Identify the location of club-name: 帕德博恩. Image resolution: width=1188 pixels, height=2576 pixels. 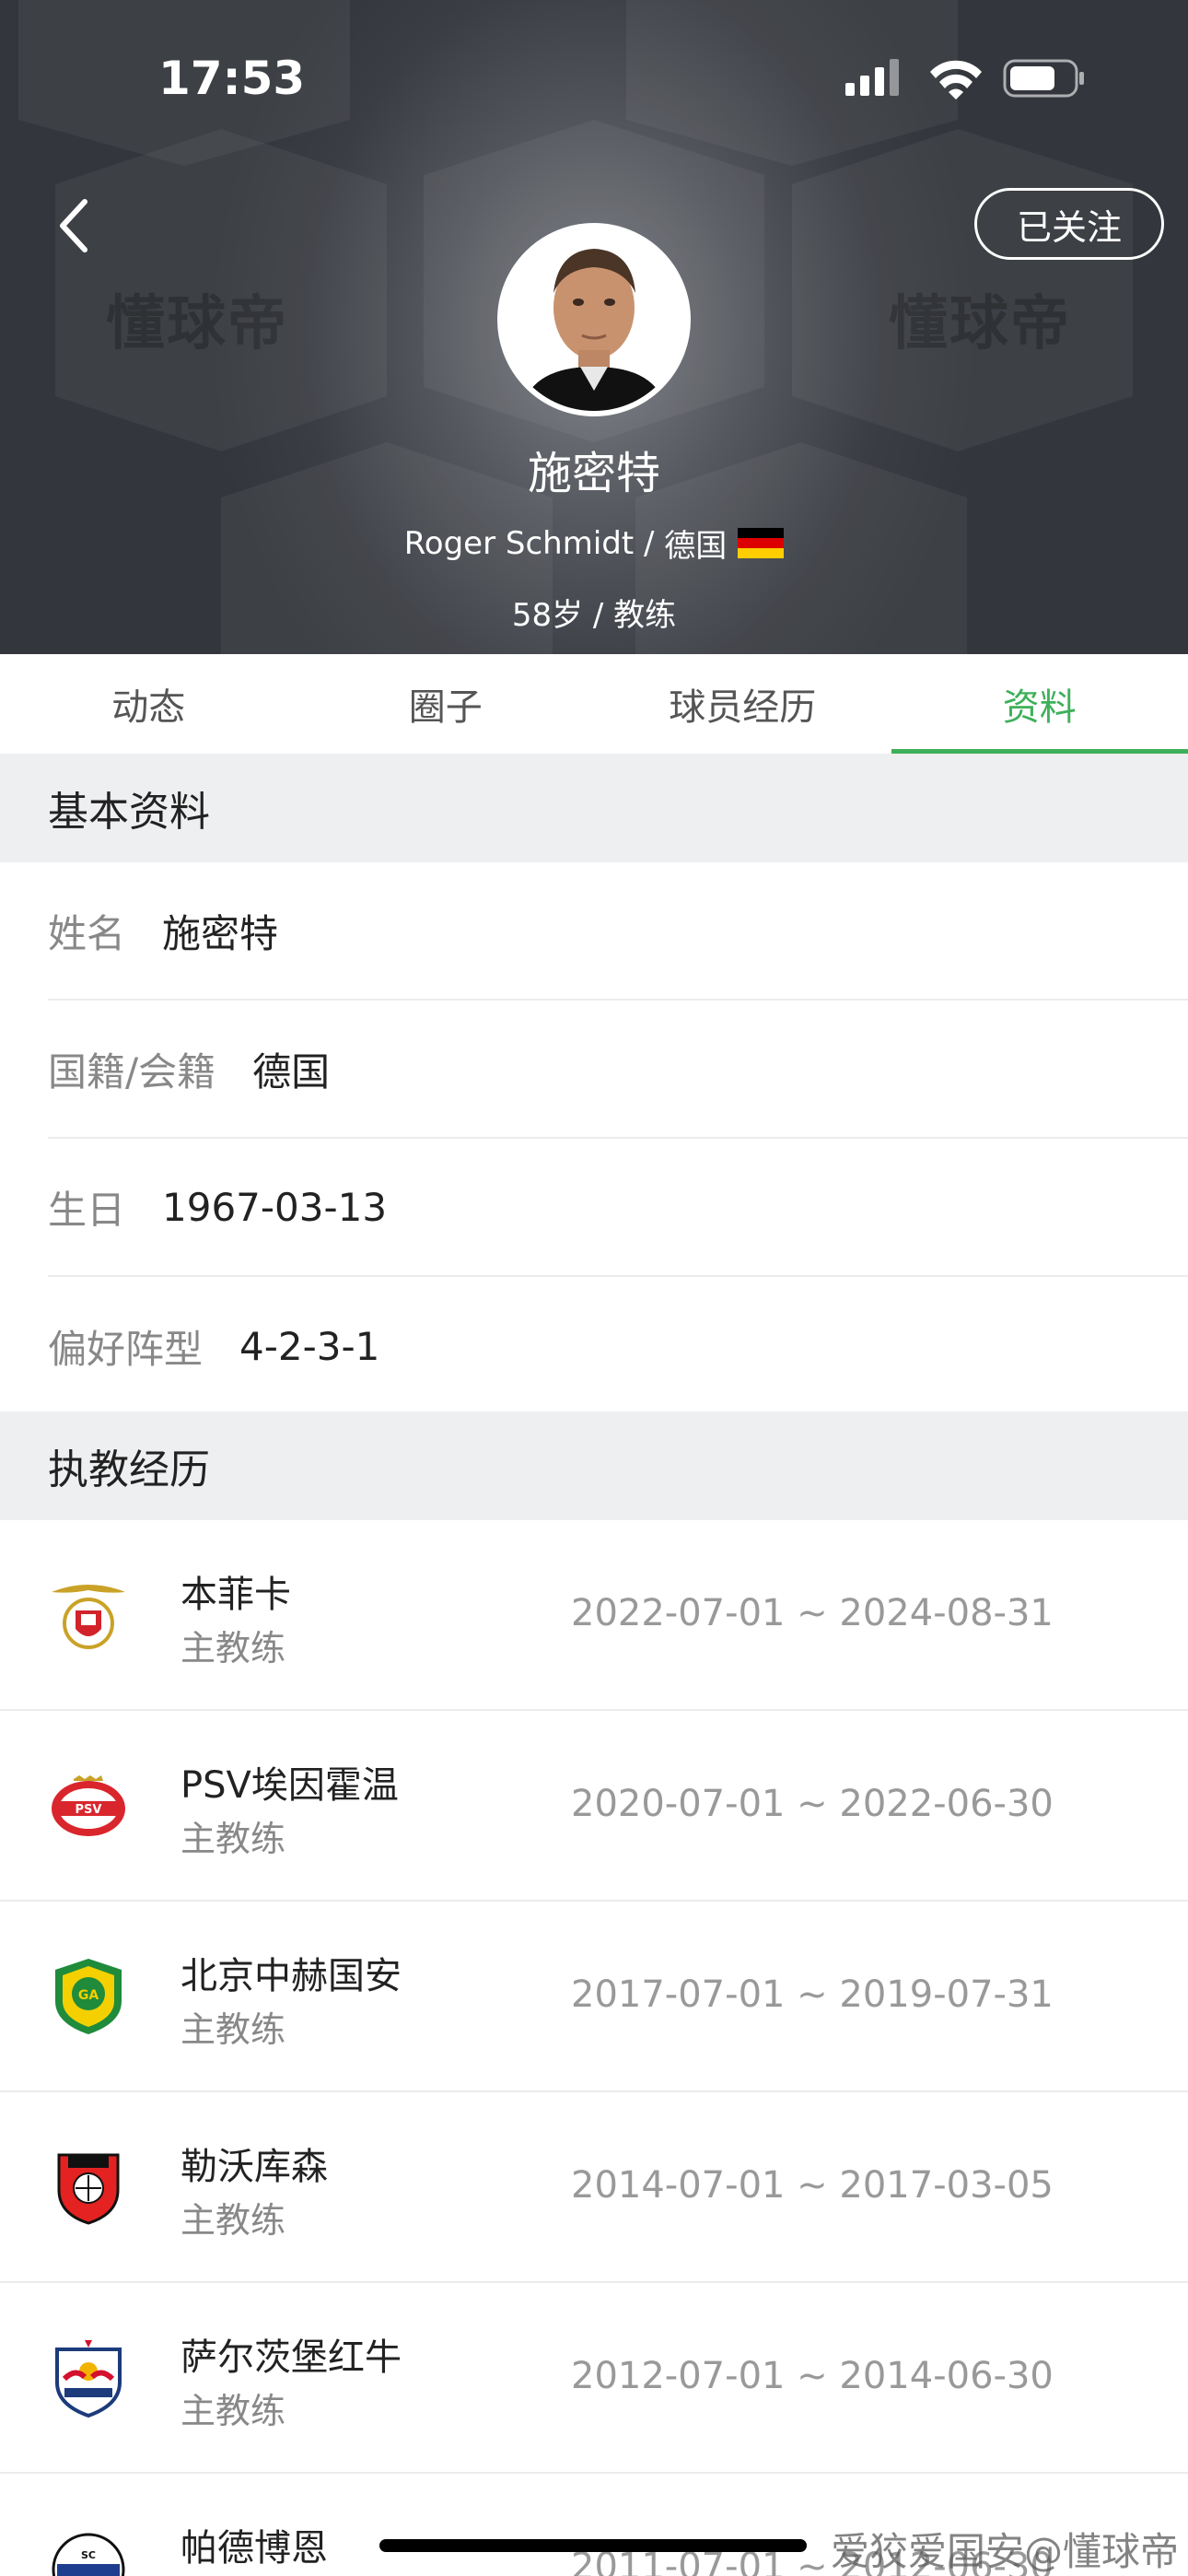
(254, 2548).